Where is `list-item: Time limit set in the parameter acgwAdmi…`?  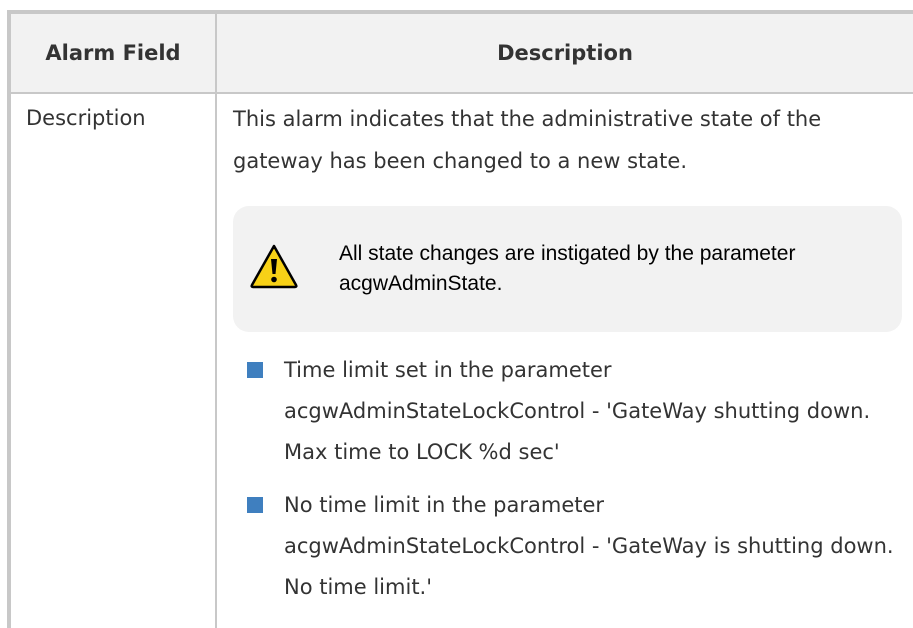 list-item: Time limit set in the parameter acgwAdmi… is located at coordinates (575, 411).